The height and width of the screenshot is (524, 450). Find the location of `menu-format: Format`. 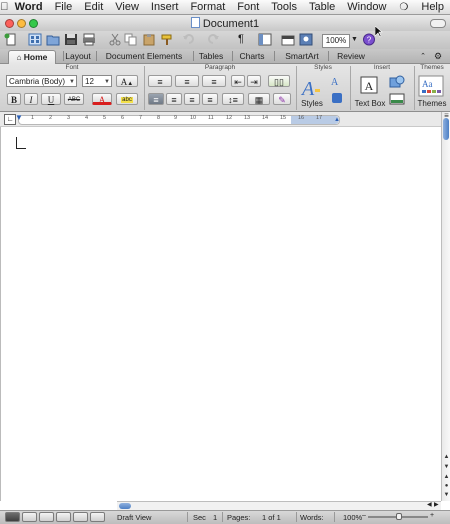

menu-format: Format is located at coordinates (207, 7).